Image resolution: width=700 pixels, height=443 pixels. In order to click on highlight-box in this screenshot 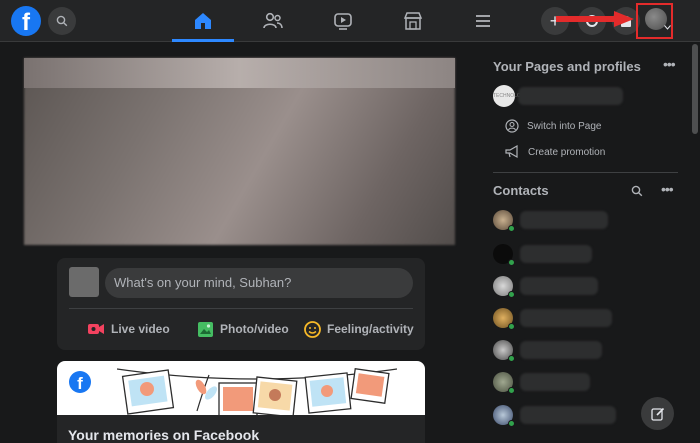, I will do `click(654, 21)`.